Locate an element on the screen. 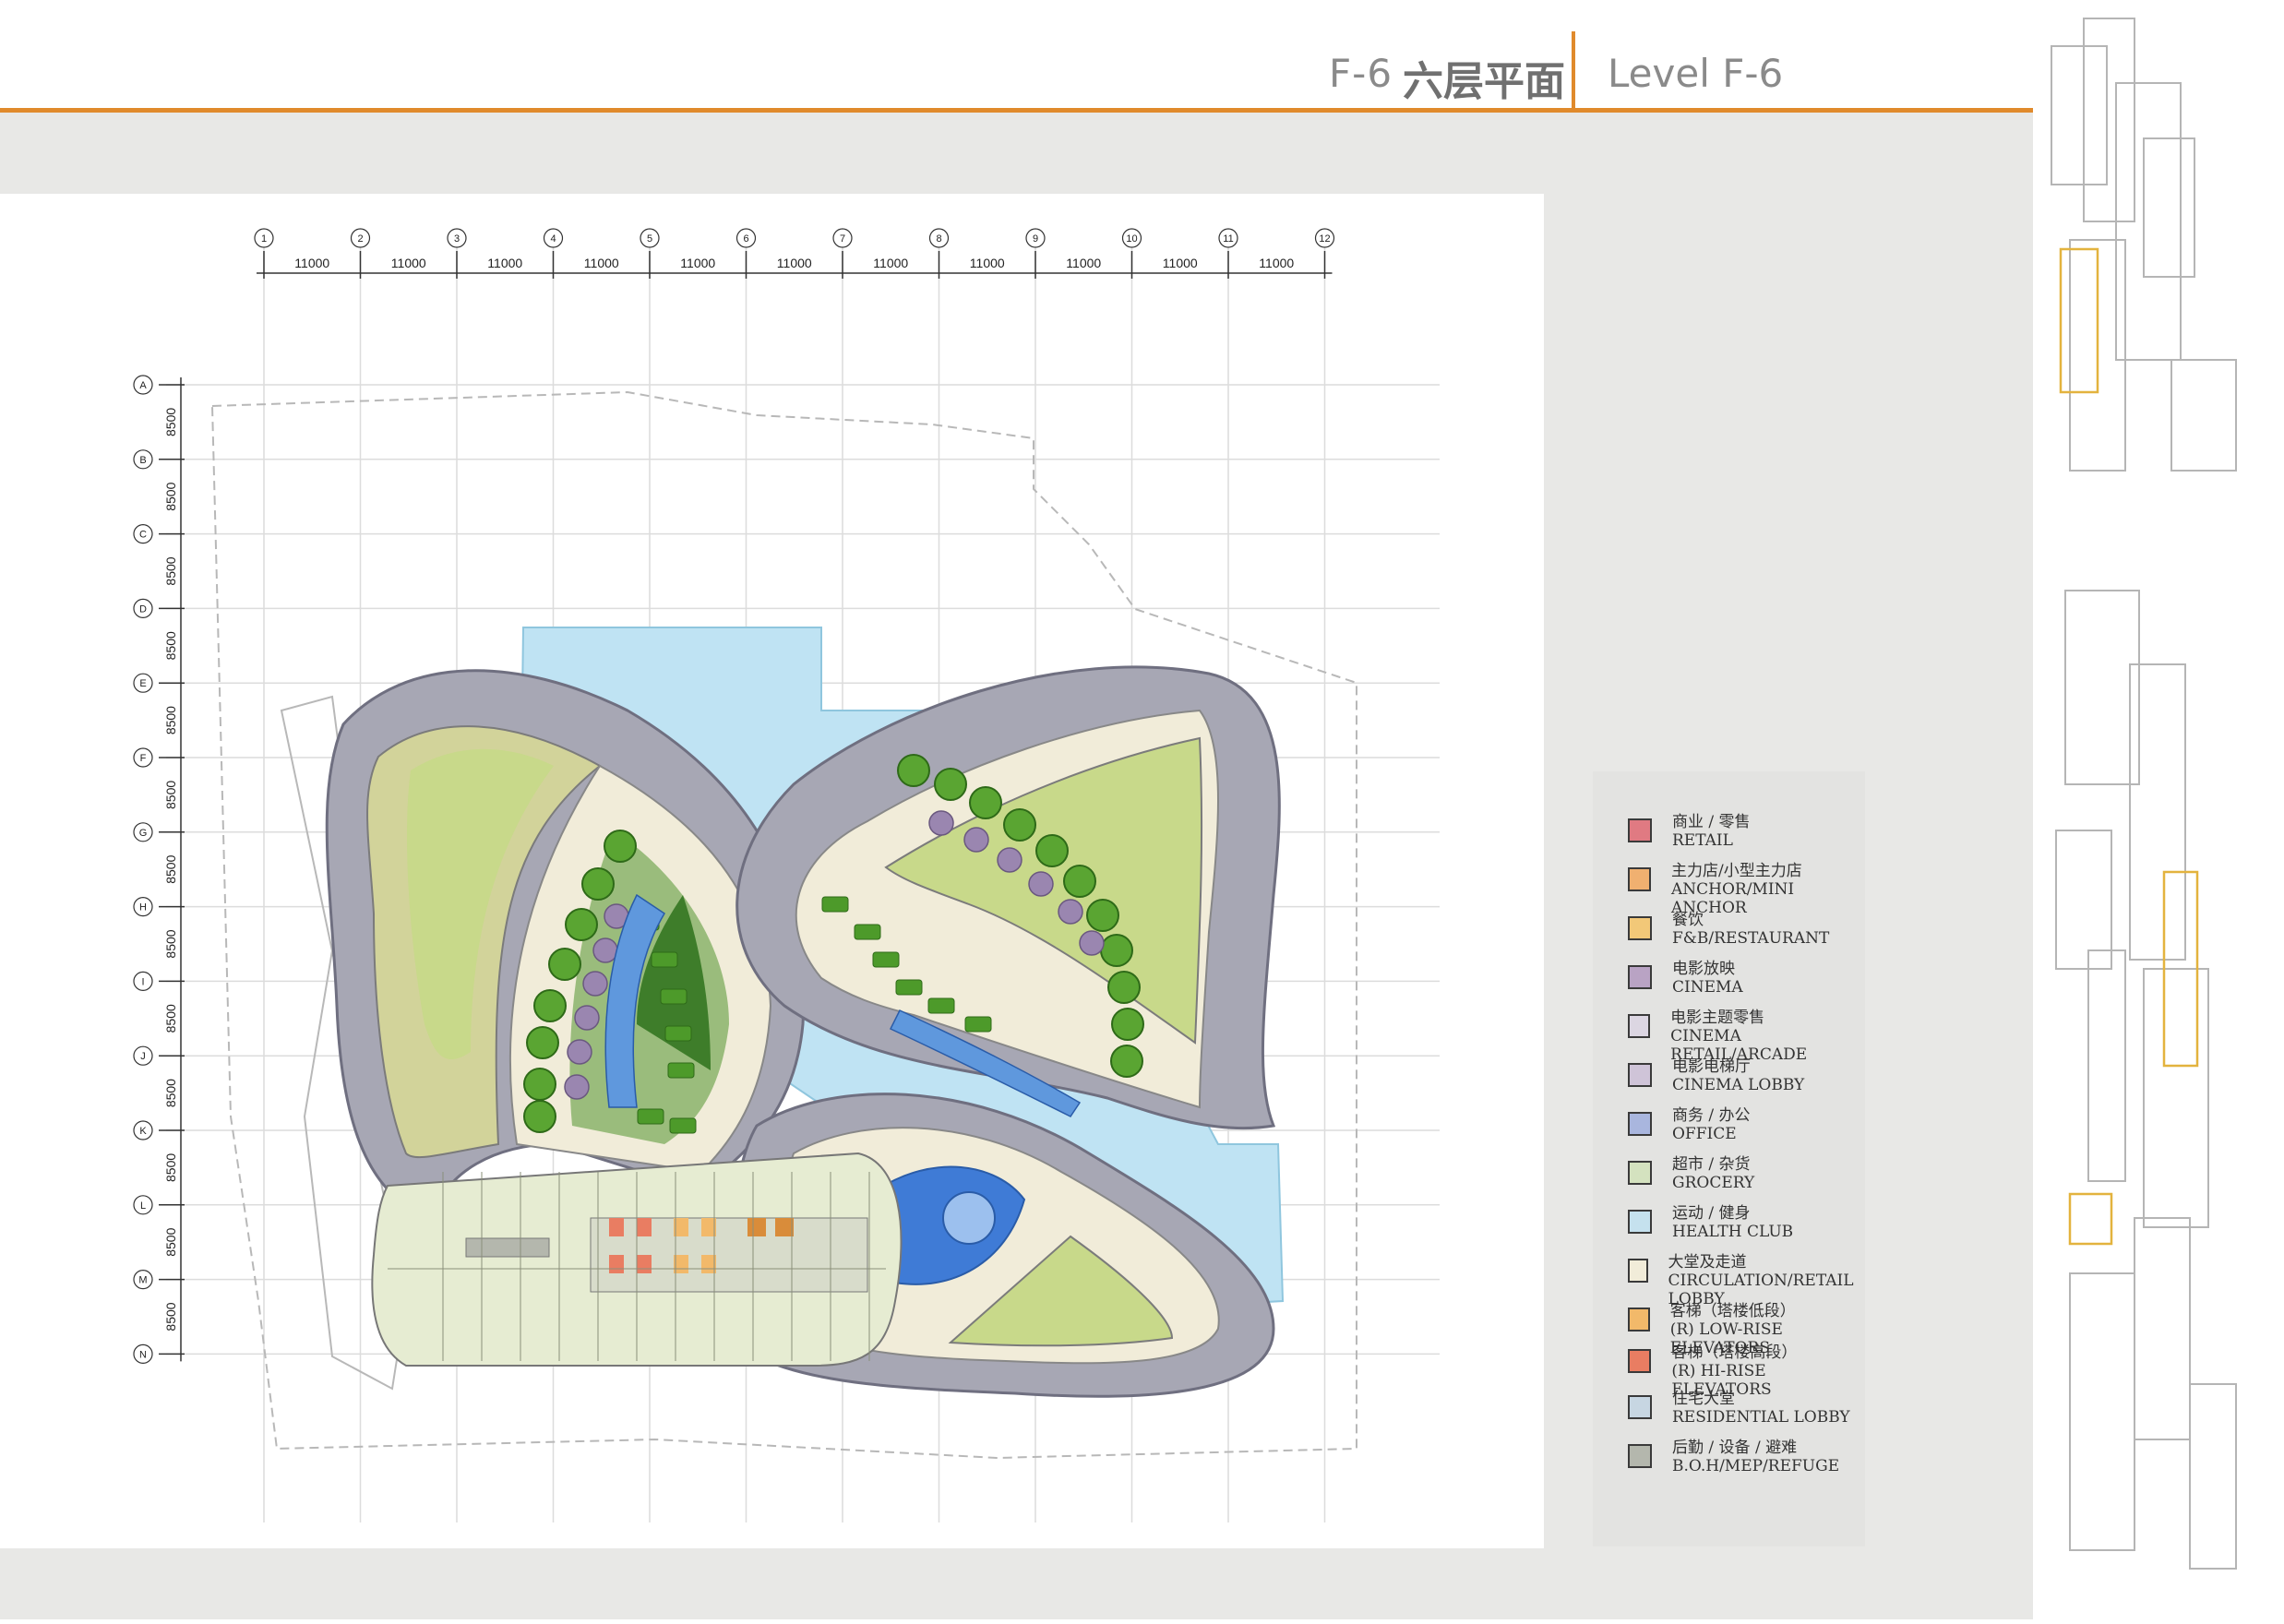 This screenshot has width=2284, height=1624. legend-label-cn: 客梯（塔楼高段） is located at coordinates (1734, 1352).